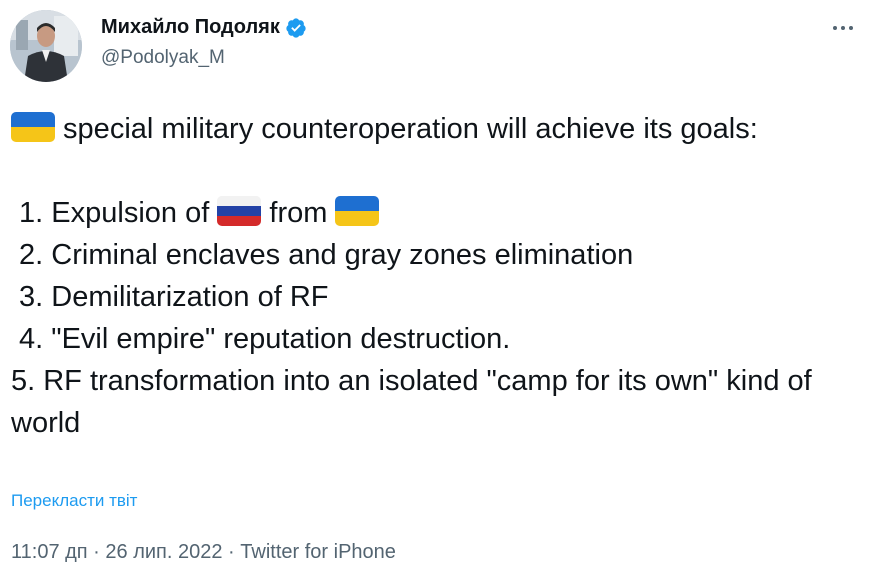  What do you see at coordinates (421, 213) in the screenshot?
I see `tweet-line-1: 1. Expulsion of from` at bounding box center [421, 213].